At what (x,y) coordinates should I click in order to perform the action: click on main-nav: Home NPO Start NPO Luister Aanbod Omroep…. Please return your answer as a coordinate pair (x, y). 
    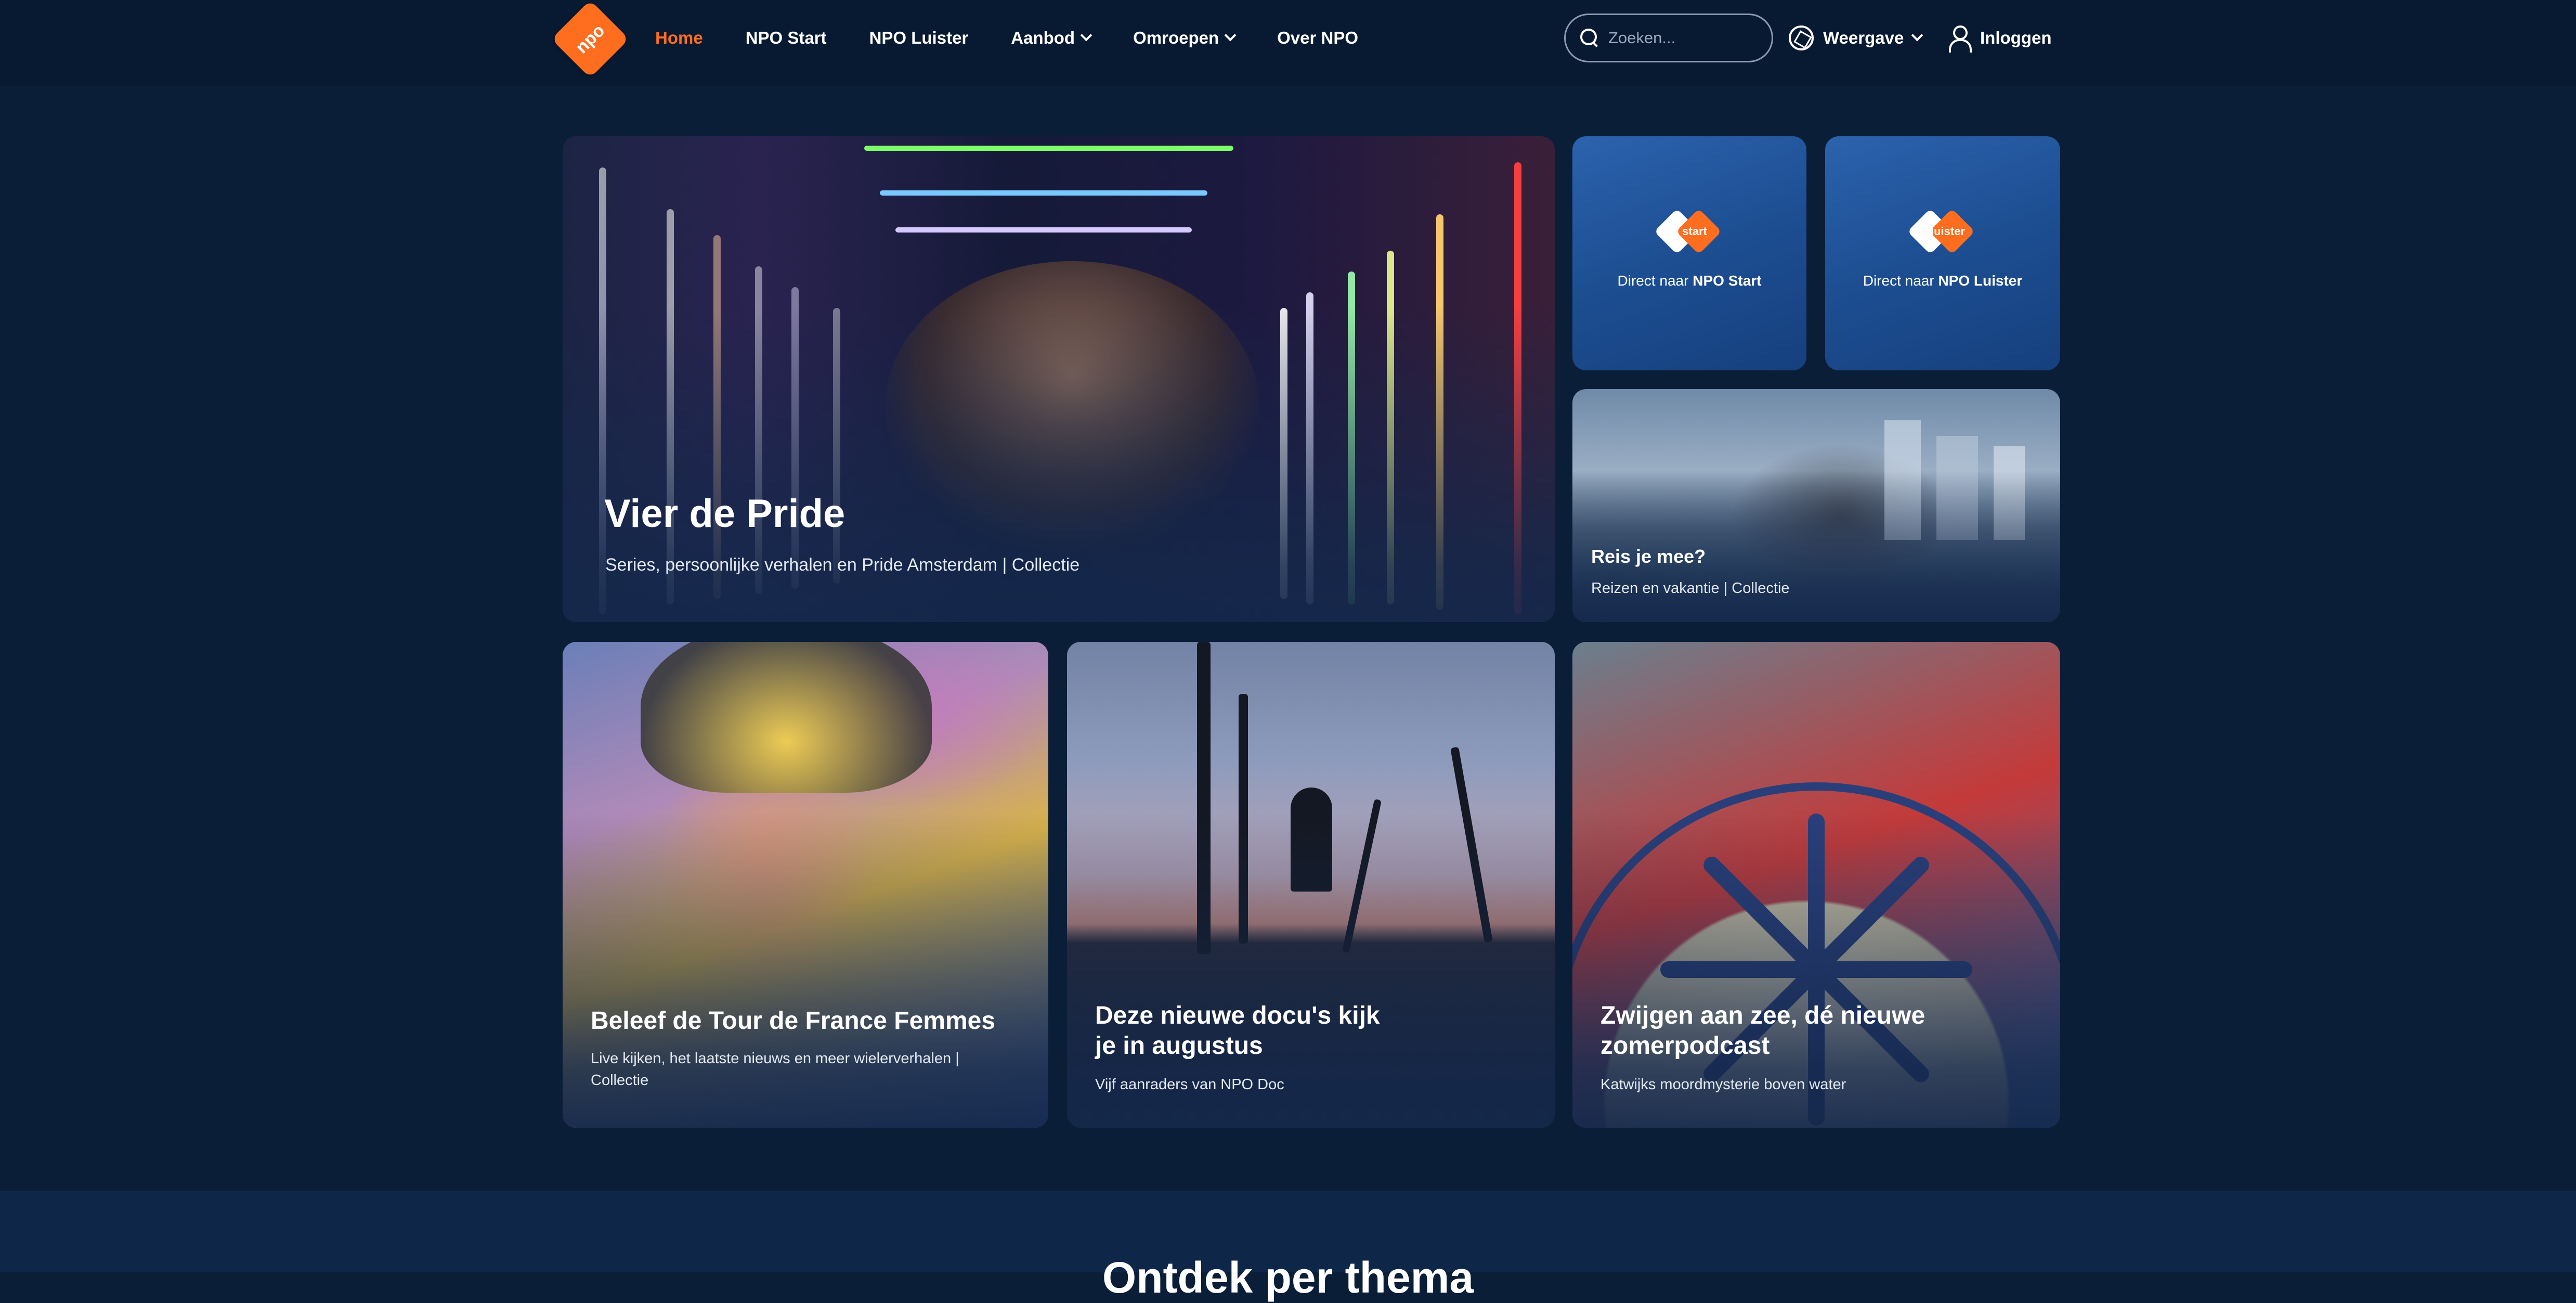
    Looking at the image, I should click on (1006, 38).